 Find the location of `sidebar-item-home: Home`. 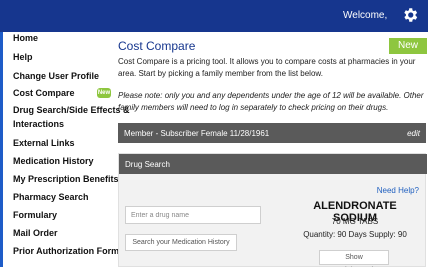

sidebar-item-home: Home is located at coordinates (25, 38).